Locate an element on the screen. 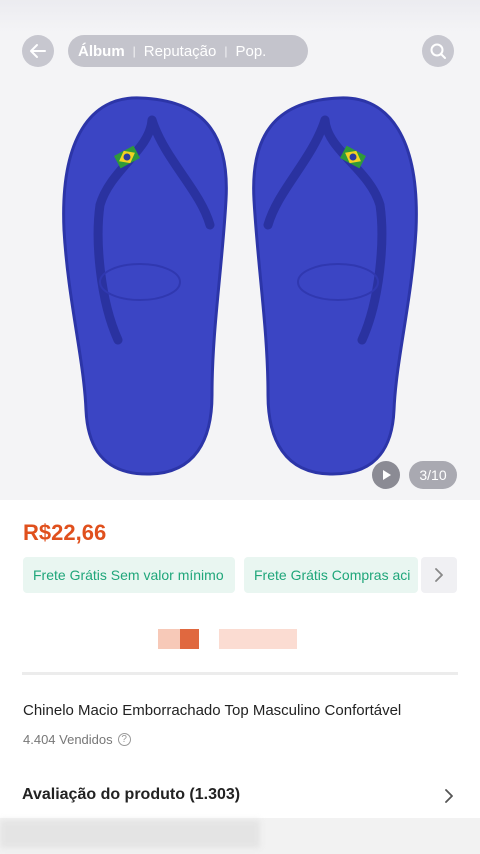  shipping-chips-more-button is located at coordinates (439, 575).